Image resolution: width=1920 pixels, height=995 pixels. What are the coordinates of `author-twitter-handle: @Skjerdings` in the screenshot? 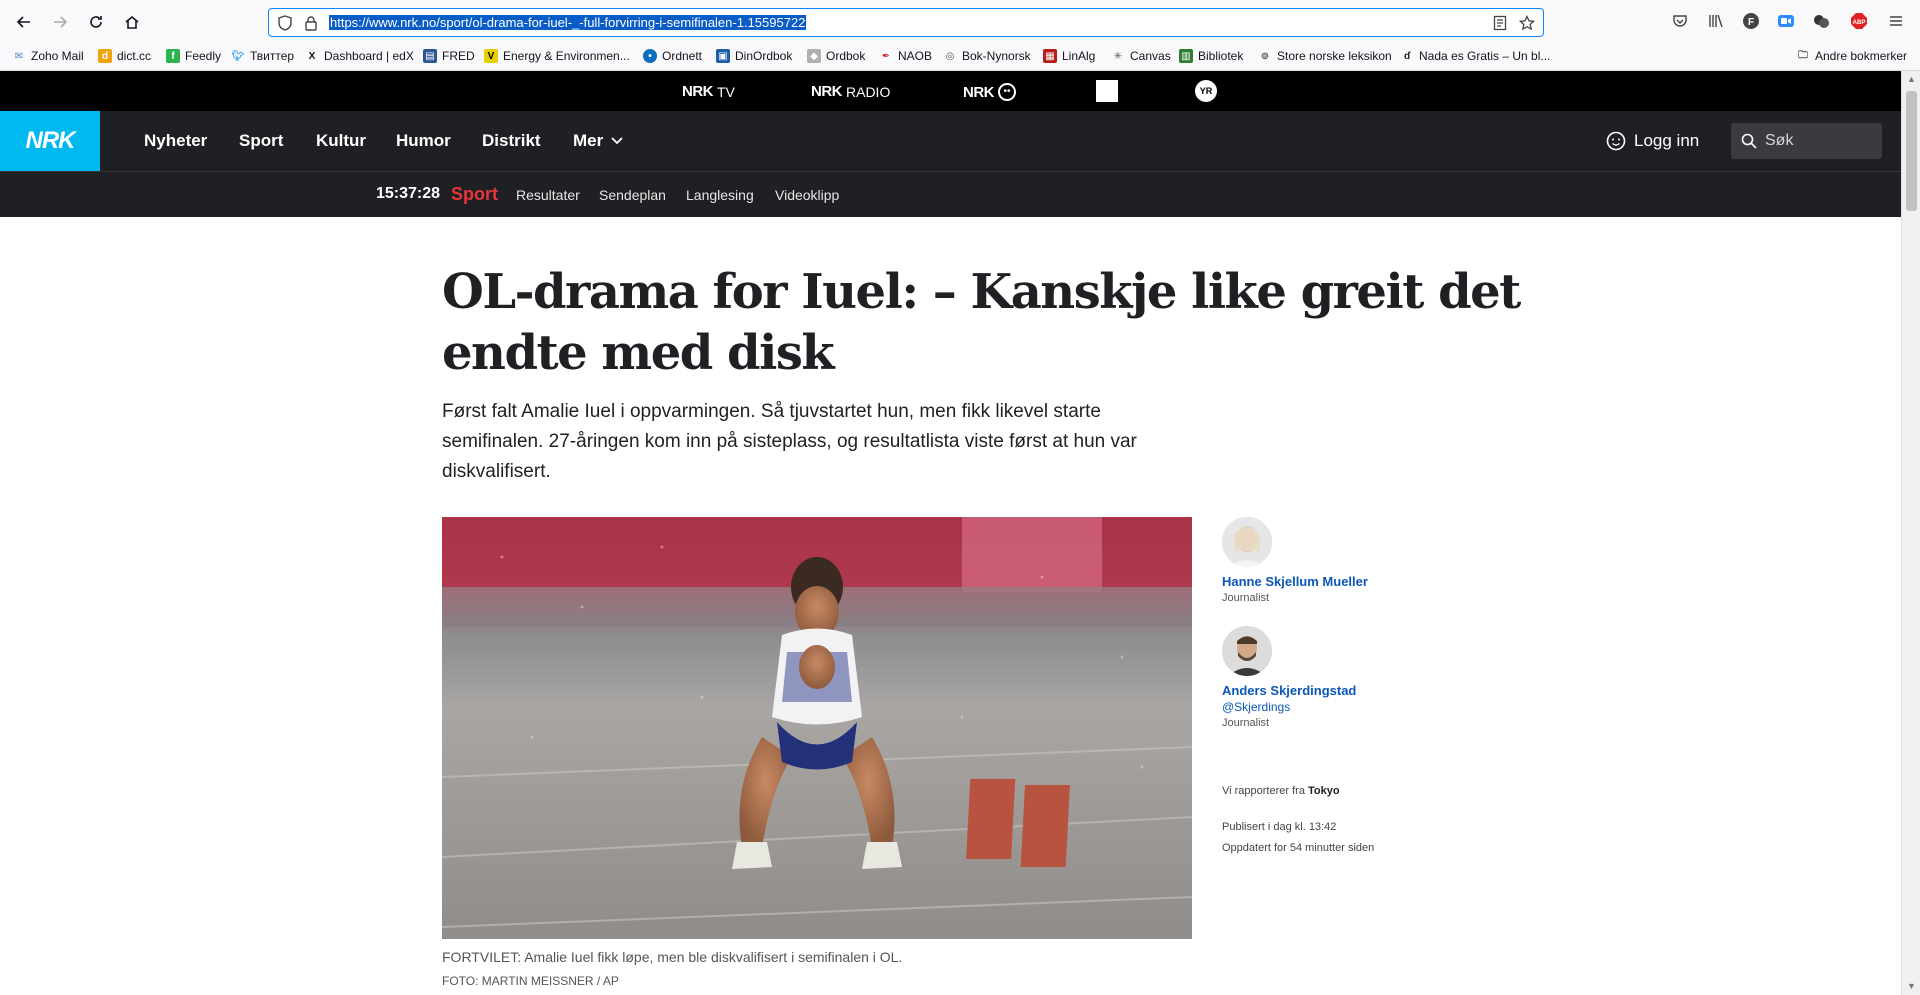 It's located at (1289, 707).